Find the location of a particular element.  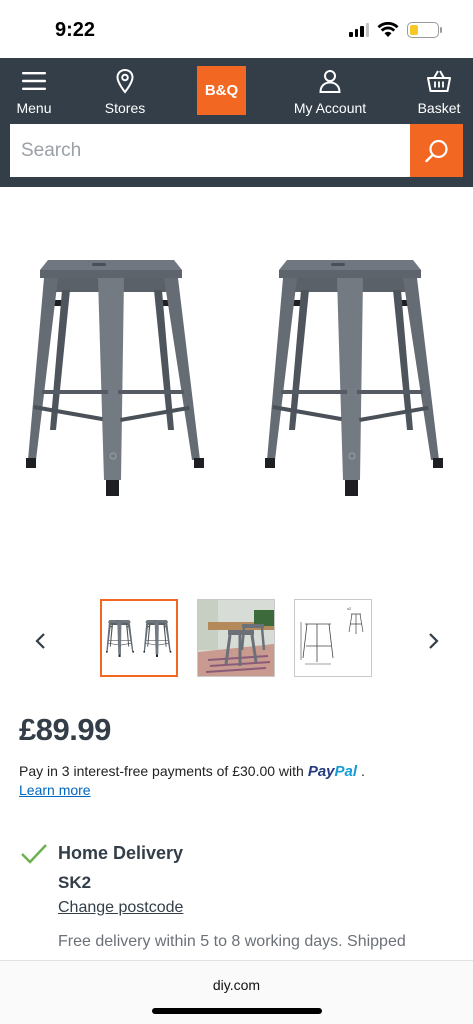

paypal-suffix: . is located at coordinates (363, 771).